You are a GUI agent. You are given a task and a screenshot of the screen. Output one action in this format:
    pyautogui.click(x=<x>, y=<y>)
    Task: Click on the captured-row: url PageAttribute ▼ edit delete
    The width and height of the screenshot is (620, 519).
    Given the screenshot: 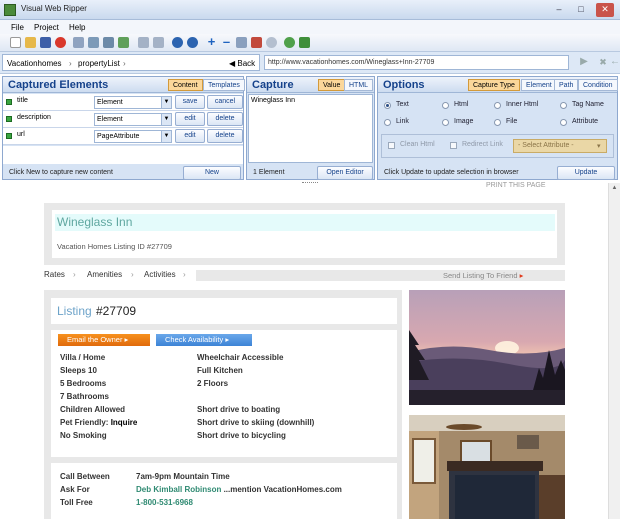 What is the action you would take?
    pyautogui.click(x=123, y=136)
    